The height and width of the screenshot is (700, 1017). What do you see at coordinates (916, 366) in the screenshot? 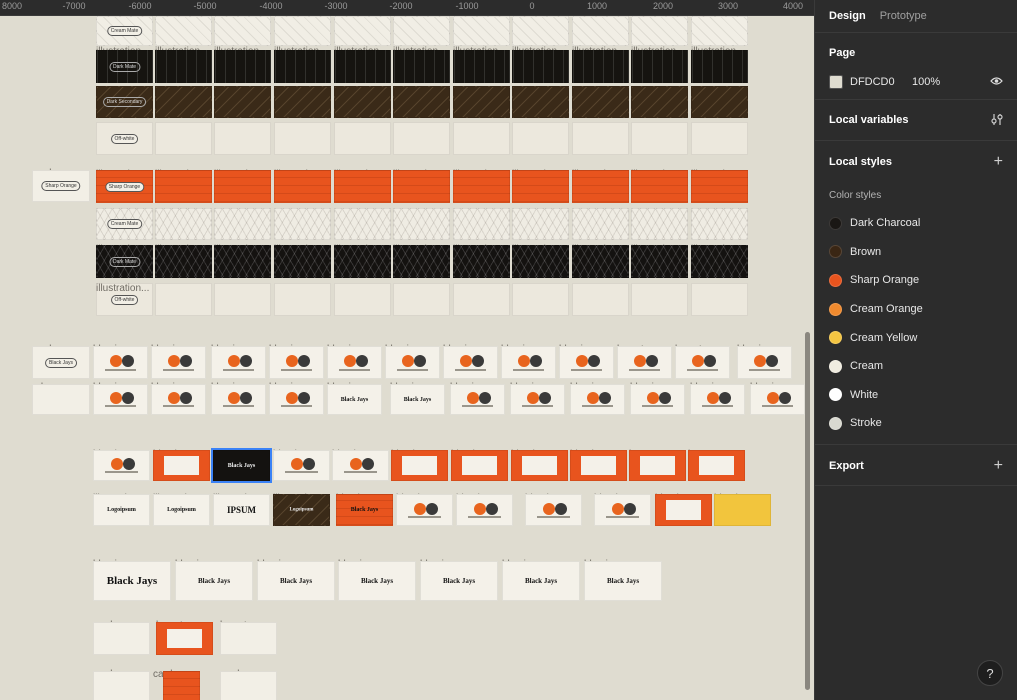
I see `color-style-item: Cream` at bounding box center [916, 366].